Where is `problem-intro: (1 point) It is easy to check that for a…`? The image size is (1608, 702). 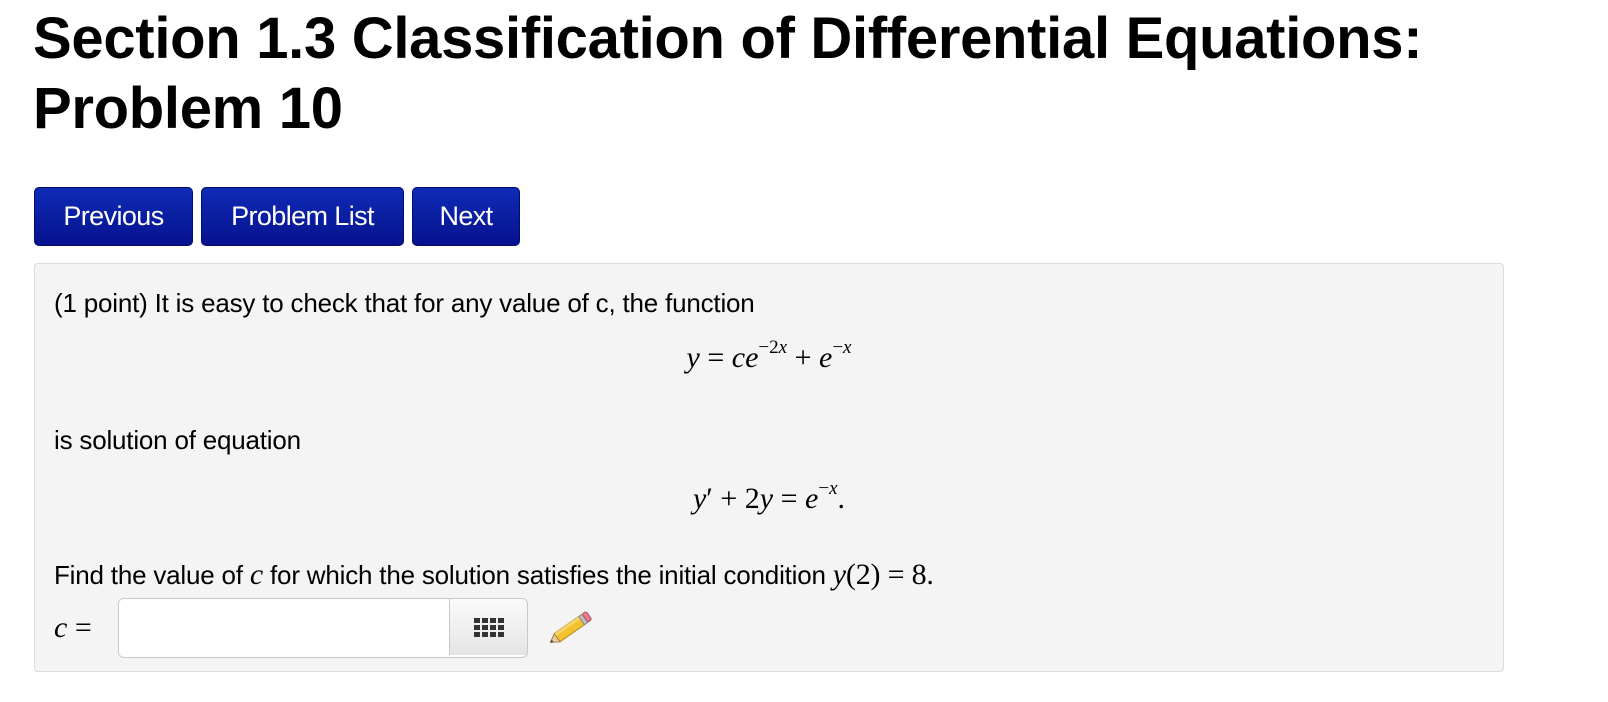
problem-intro: (1 point) It is easy to check that for a… is located at coordinates (404, 303).